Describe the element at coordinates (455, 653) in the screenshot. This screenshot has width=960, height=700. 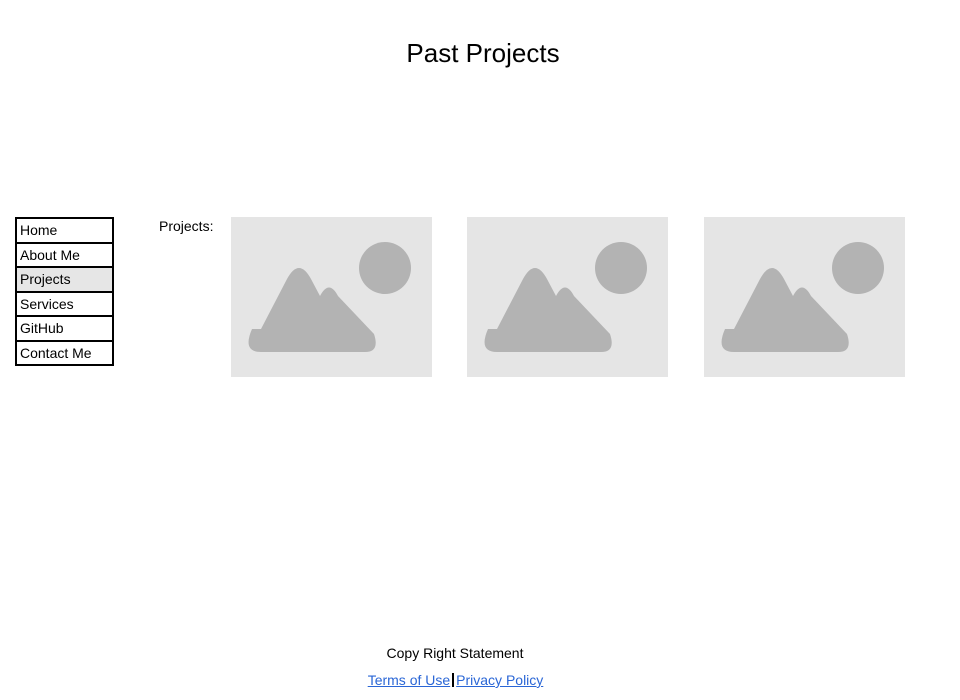
I see `copyright-statement: Copy Right Statement` at that location.